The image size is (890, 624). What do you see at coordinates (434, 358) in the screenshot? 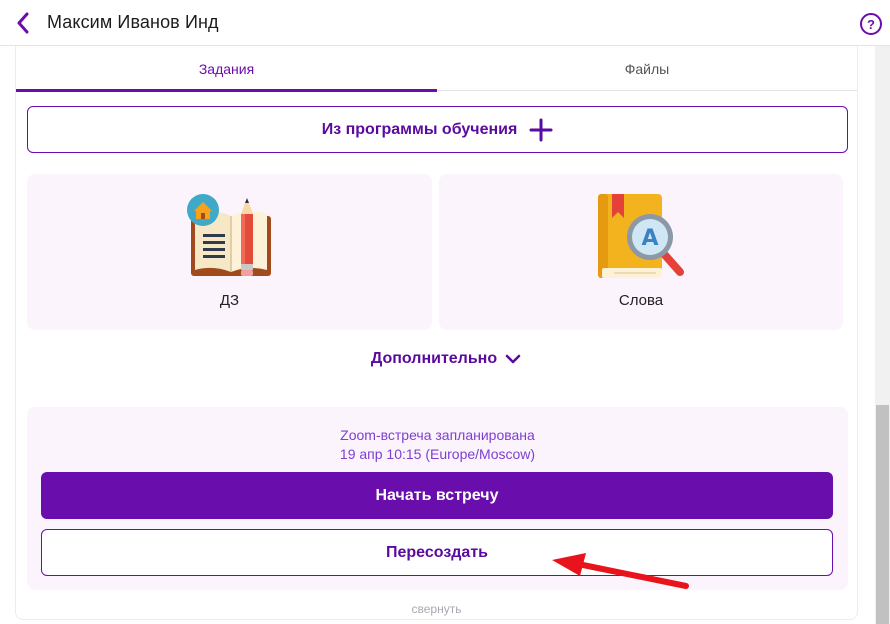
I see `more-label: Дополнительно` at bounding box center [434, 358].